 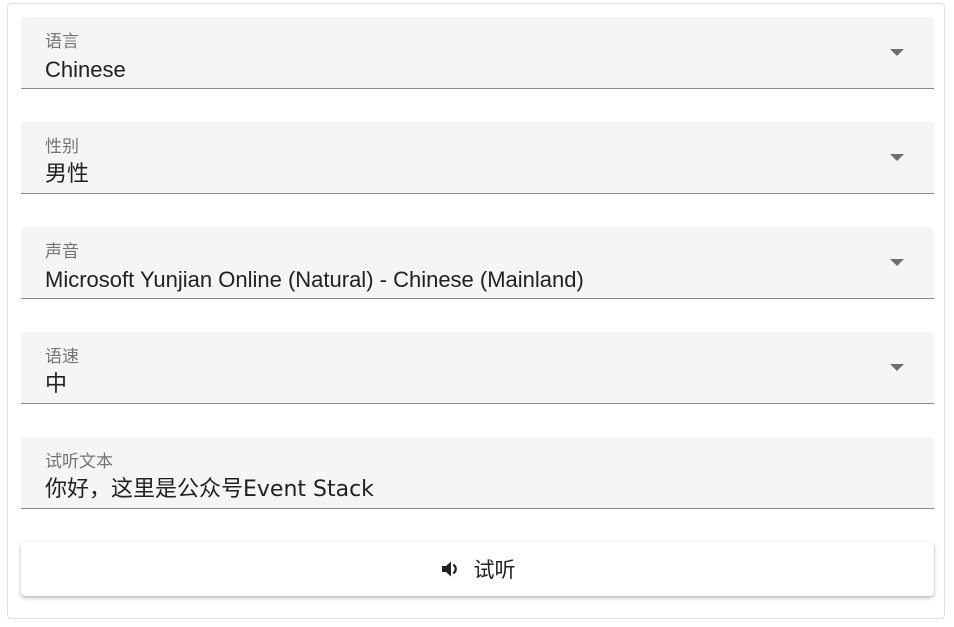 What do you see at coordinates (85, 69) in the screenshot?
I see `language-value: Chinese` at bounding box center [85, 69].